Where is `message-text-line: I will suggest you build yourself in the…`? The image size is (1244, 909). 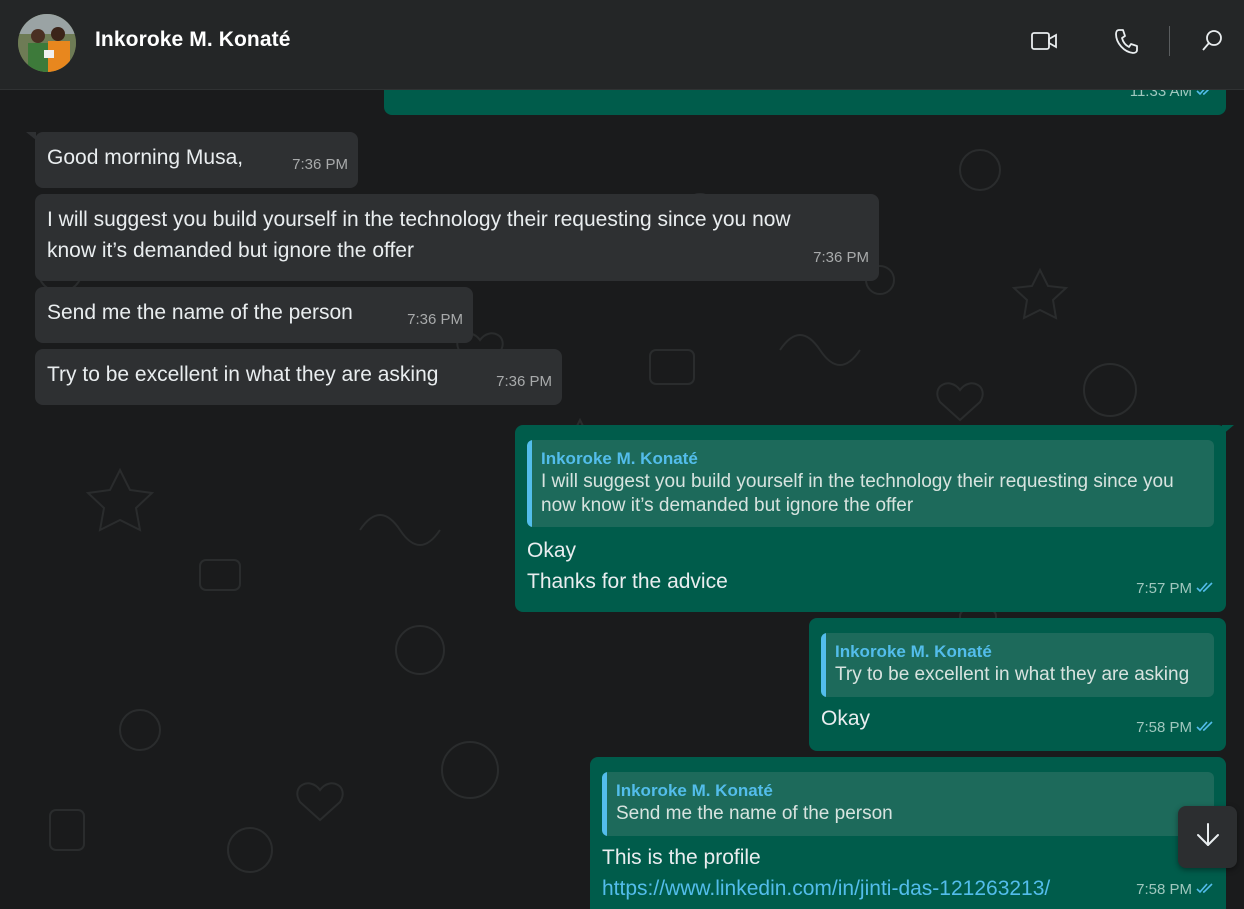 message-text-line: I will suggest you build yourself in the… is located at coordinates (419, 219).